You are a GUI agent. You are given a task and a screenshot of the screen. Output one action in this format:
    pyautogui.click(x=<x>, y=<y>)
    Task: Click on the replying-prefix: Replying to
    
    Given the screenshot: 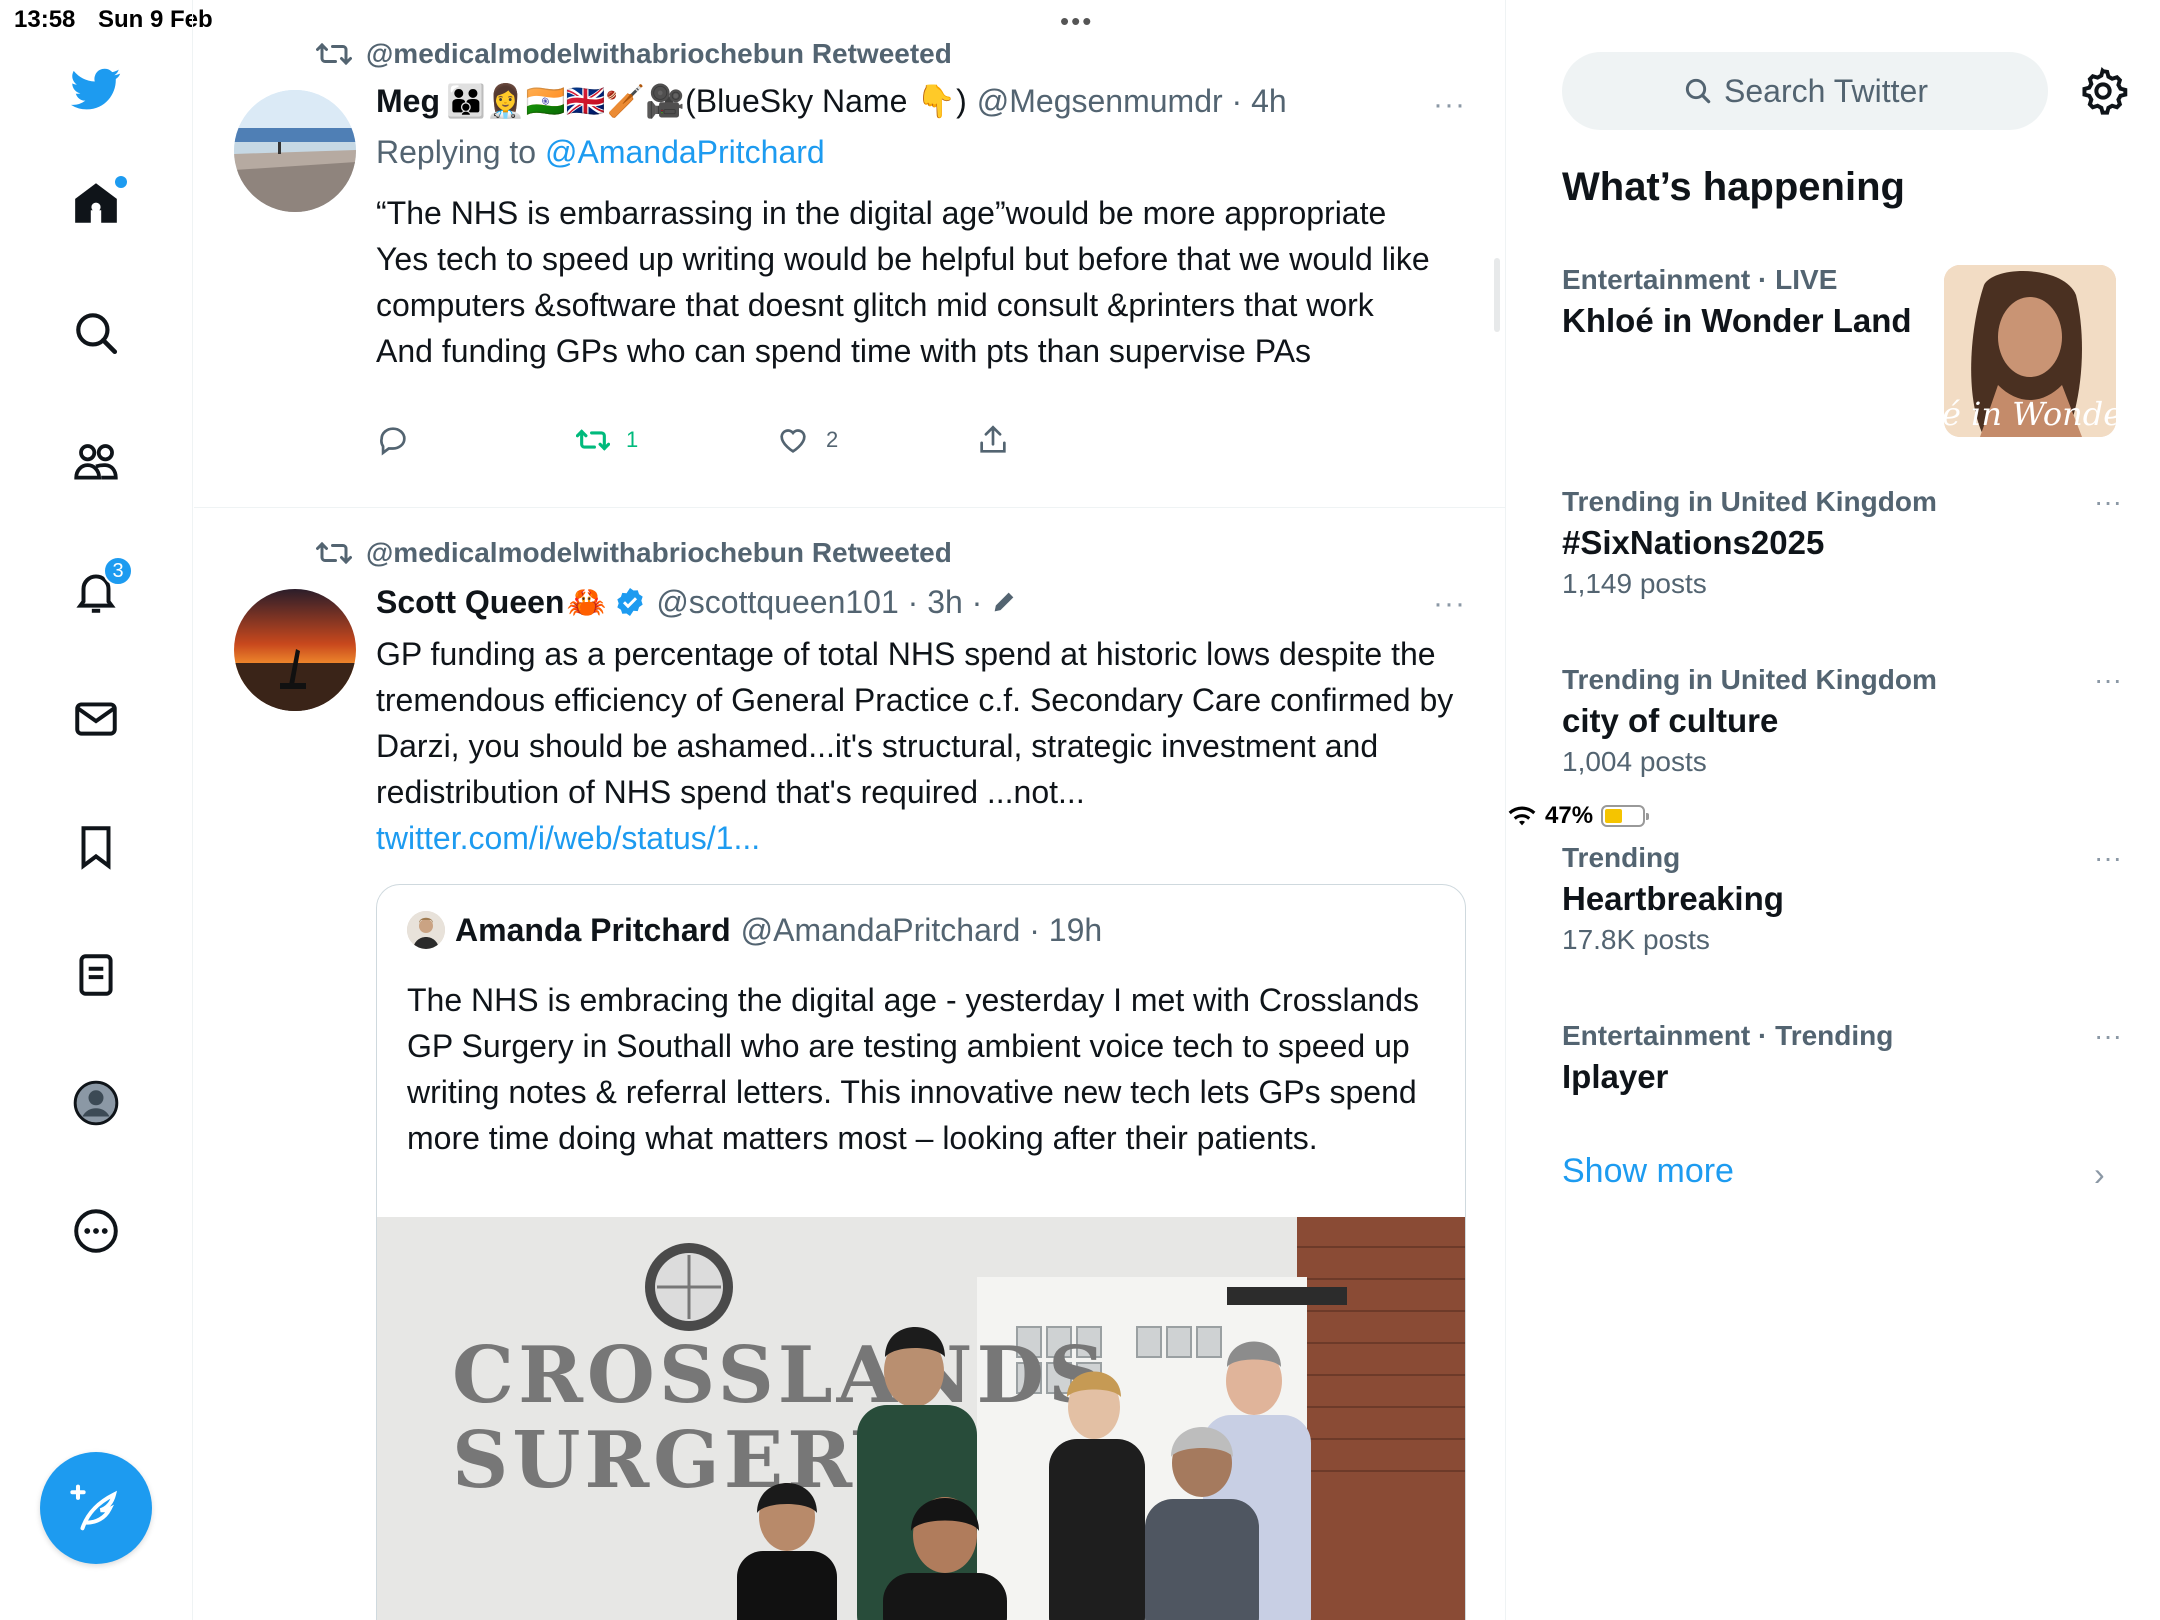 What is the action you would take?
    pyautogui.click(x=456, y=152)
    